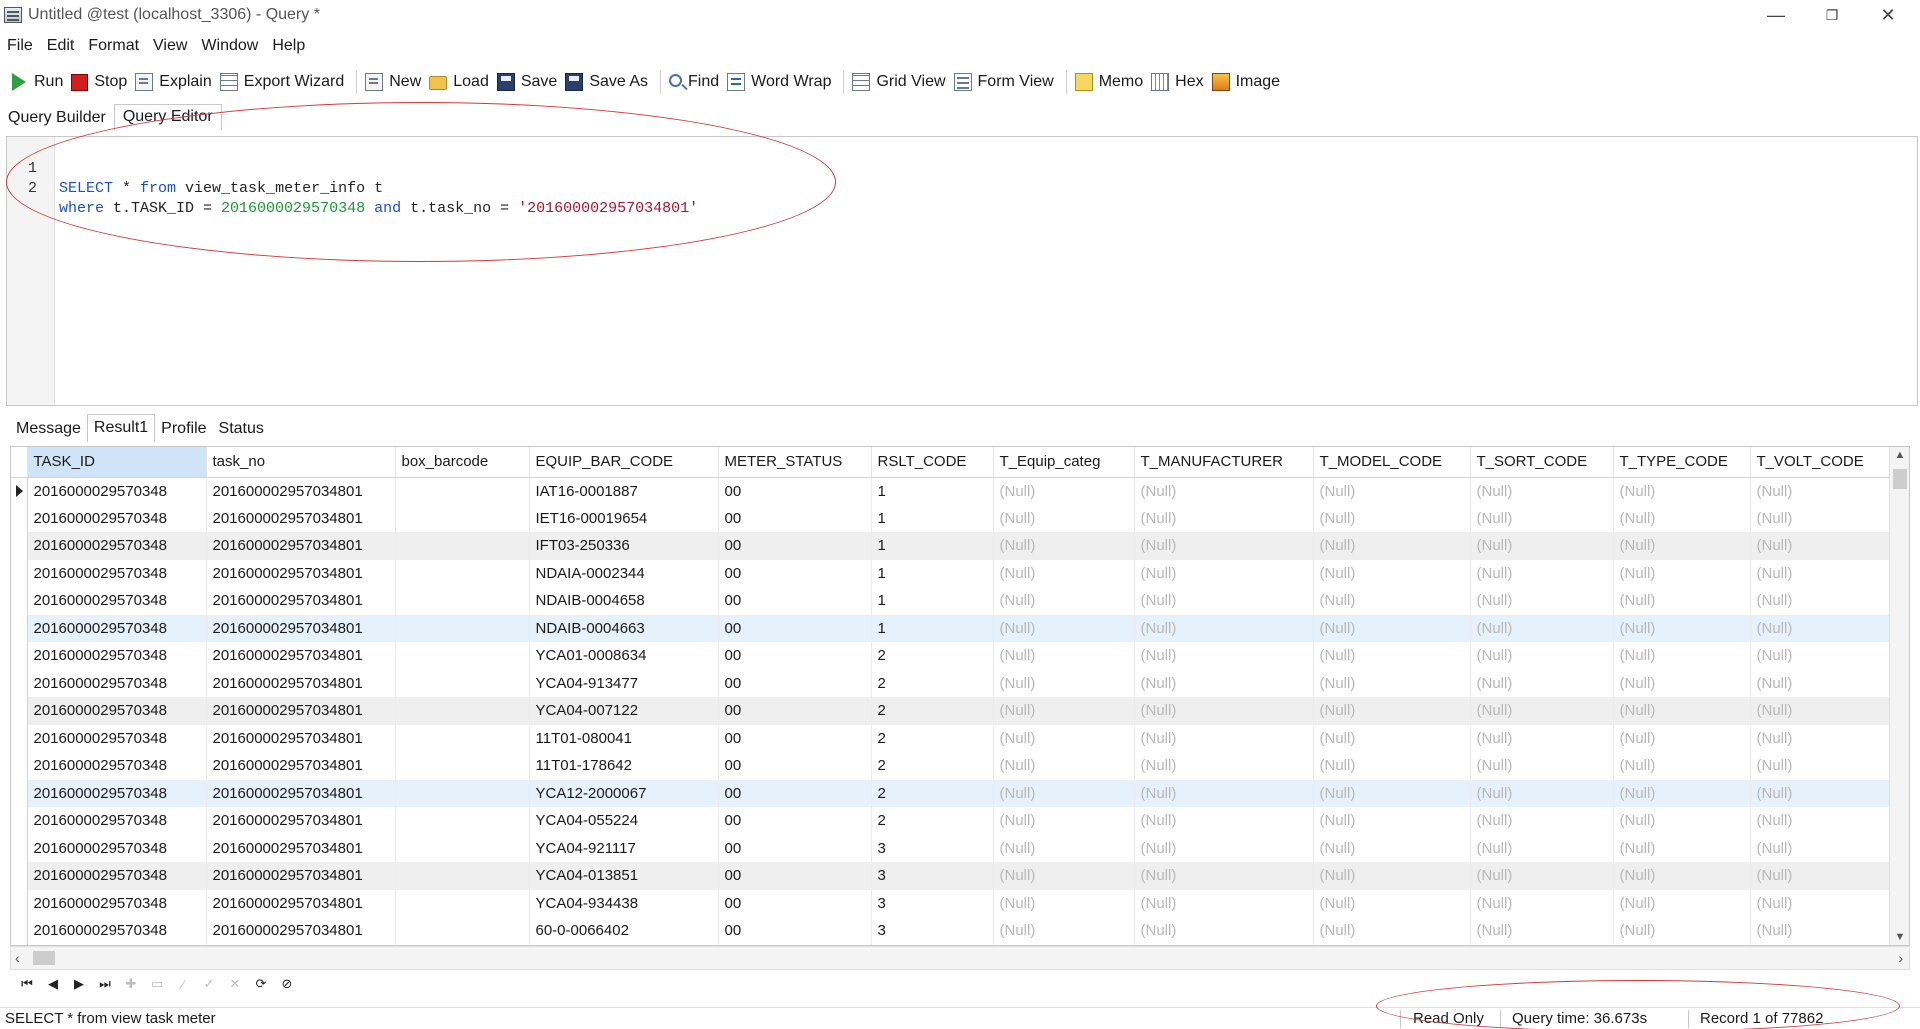 The height and width of the screenshot is (1029, 1920). What do you see at coordinates (301, 462) in the screenshot?
I see `column-header: task_no` at bounding box center [301, 462].